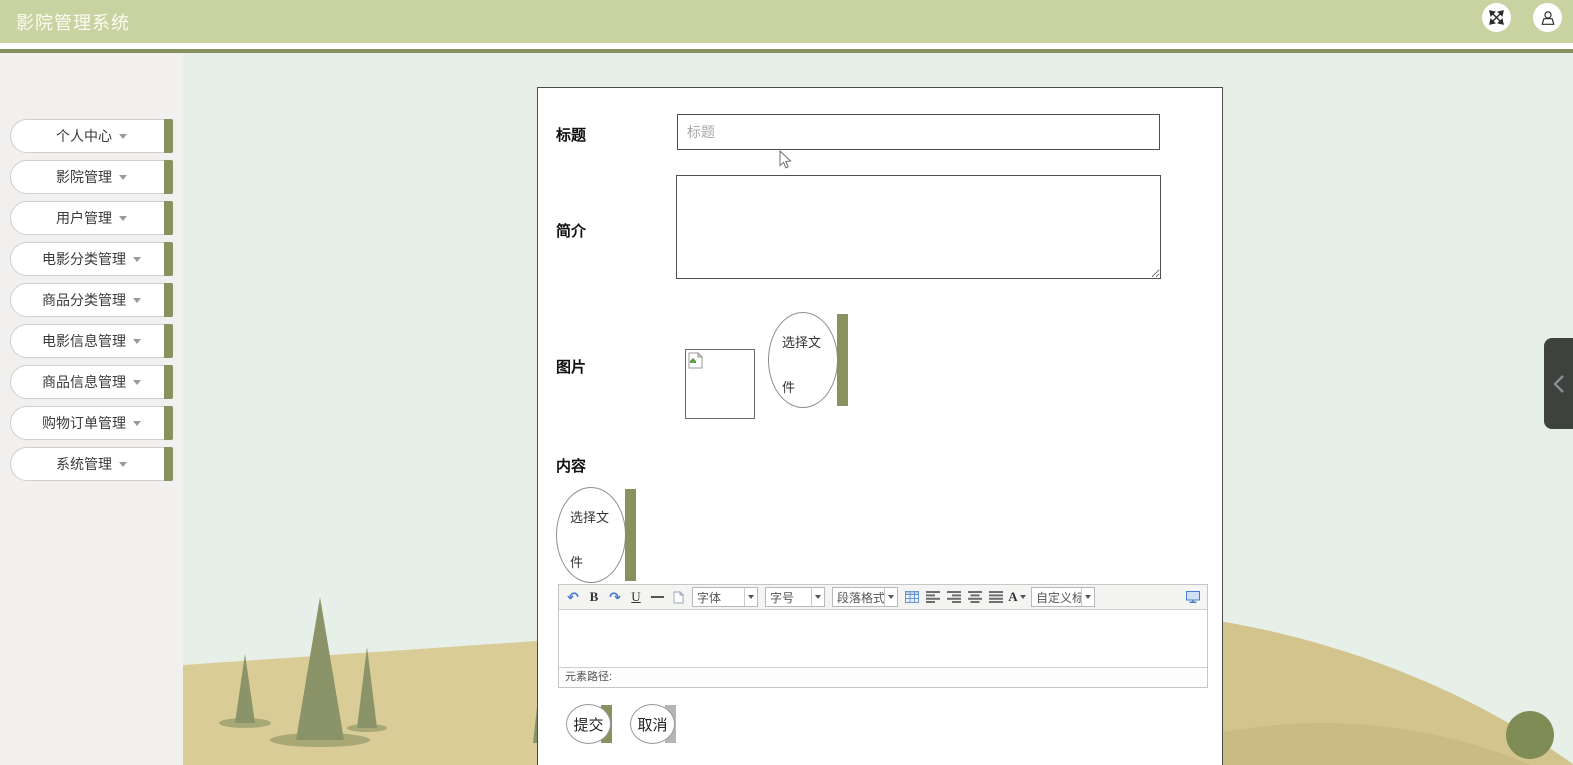 Image resolution: width=1573 pixels, height=765 pixels. Describe the element at coordinates (84, 423) in the screenshot. I see `sidebar-item-label: 购物订单管理` at that location.